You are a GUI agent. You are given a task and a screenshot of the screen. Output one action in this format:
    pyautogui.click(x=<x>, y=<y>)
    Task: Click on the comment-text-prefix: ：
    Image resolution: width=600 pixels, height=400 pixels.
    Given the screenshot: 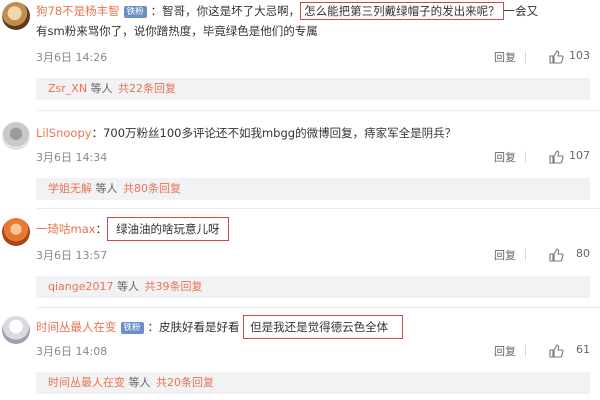 What is the action you would take?
    pyautogui.click(x=101, y=229)
    